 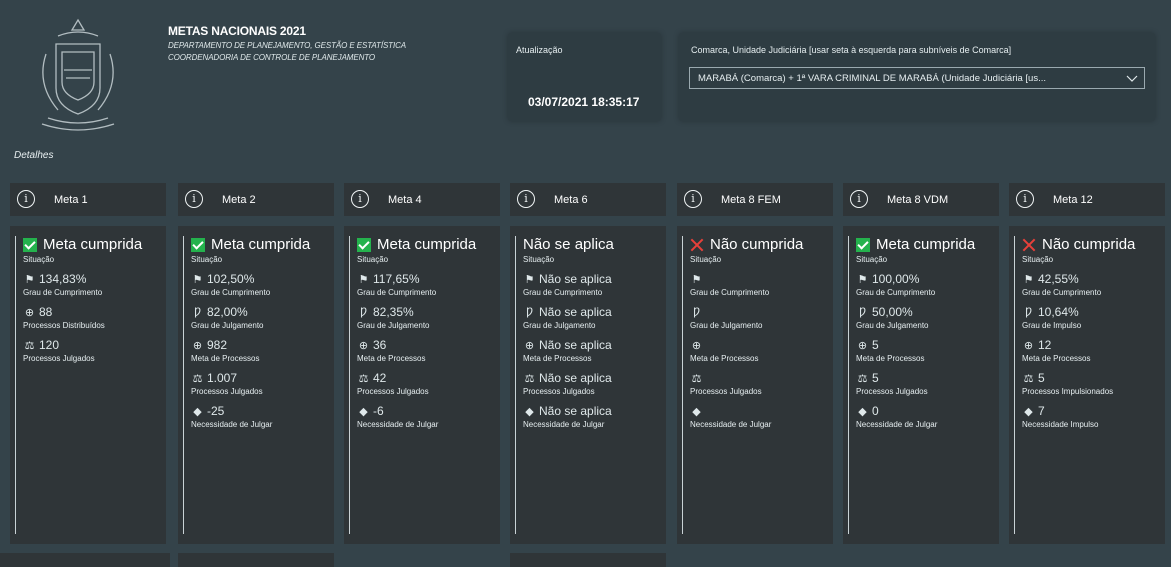 I want to click on kpi-item: Ƿ 82,00% Grau de Julgamento, so click(x=260, y=317).